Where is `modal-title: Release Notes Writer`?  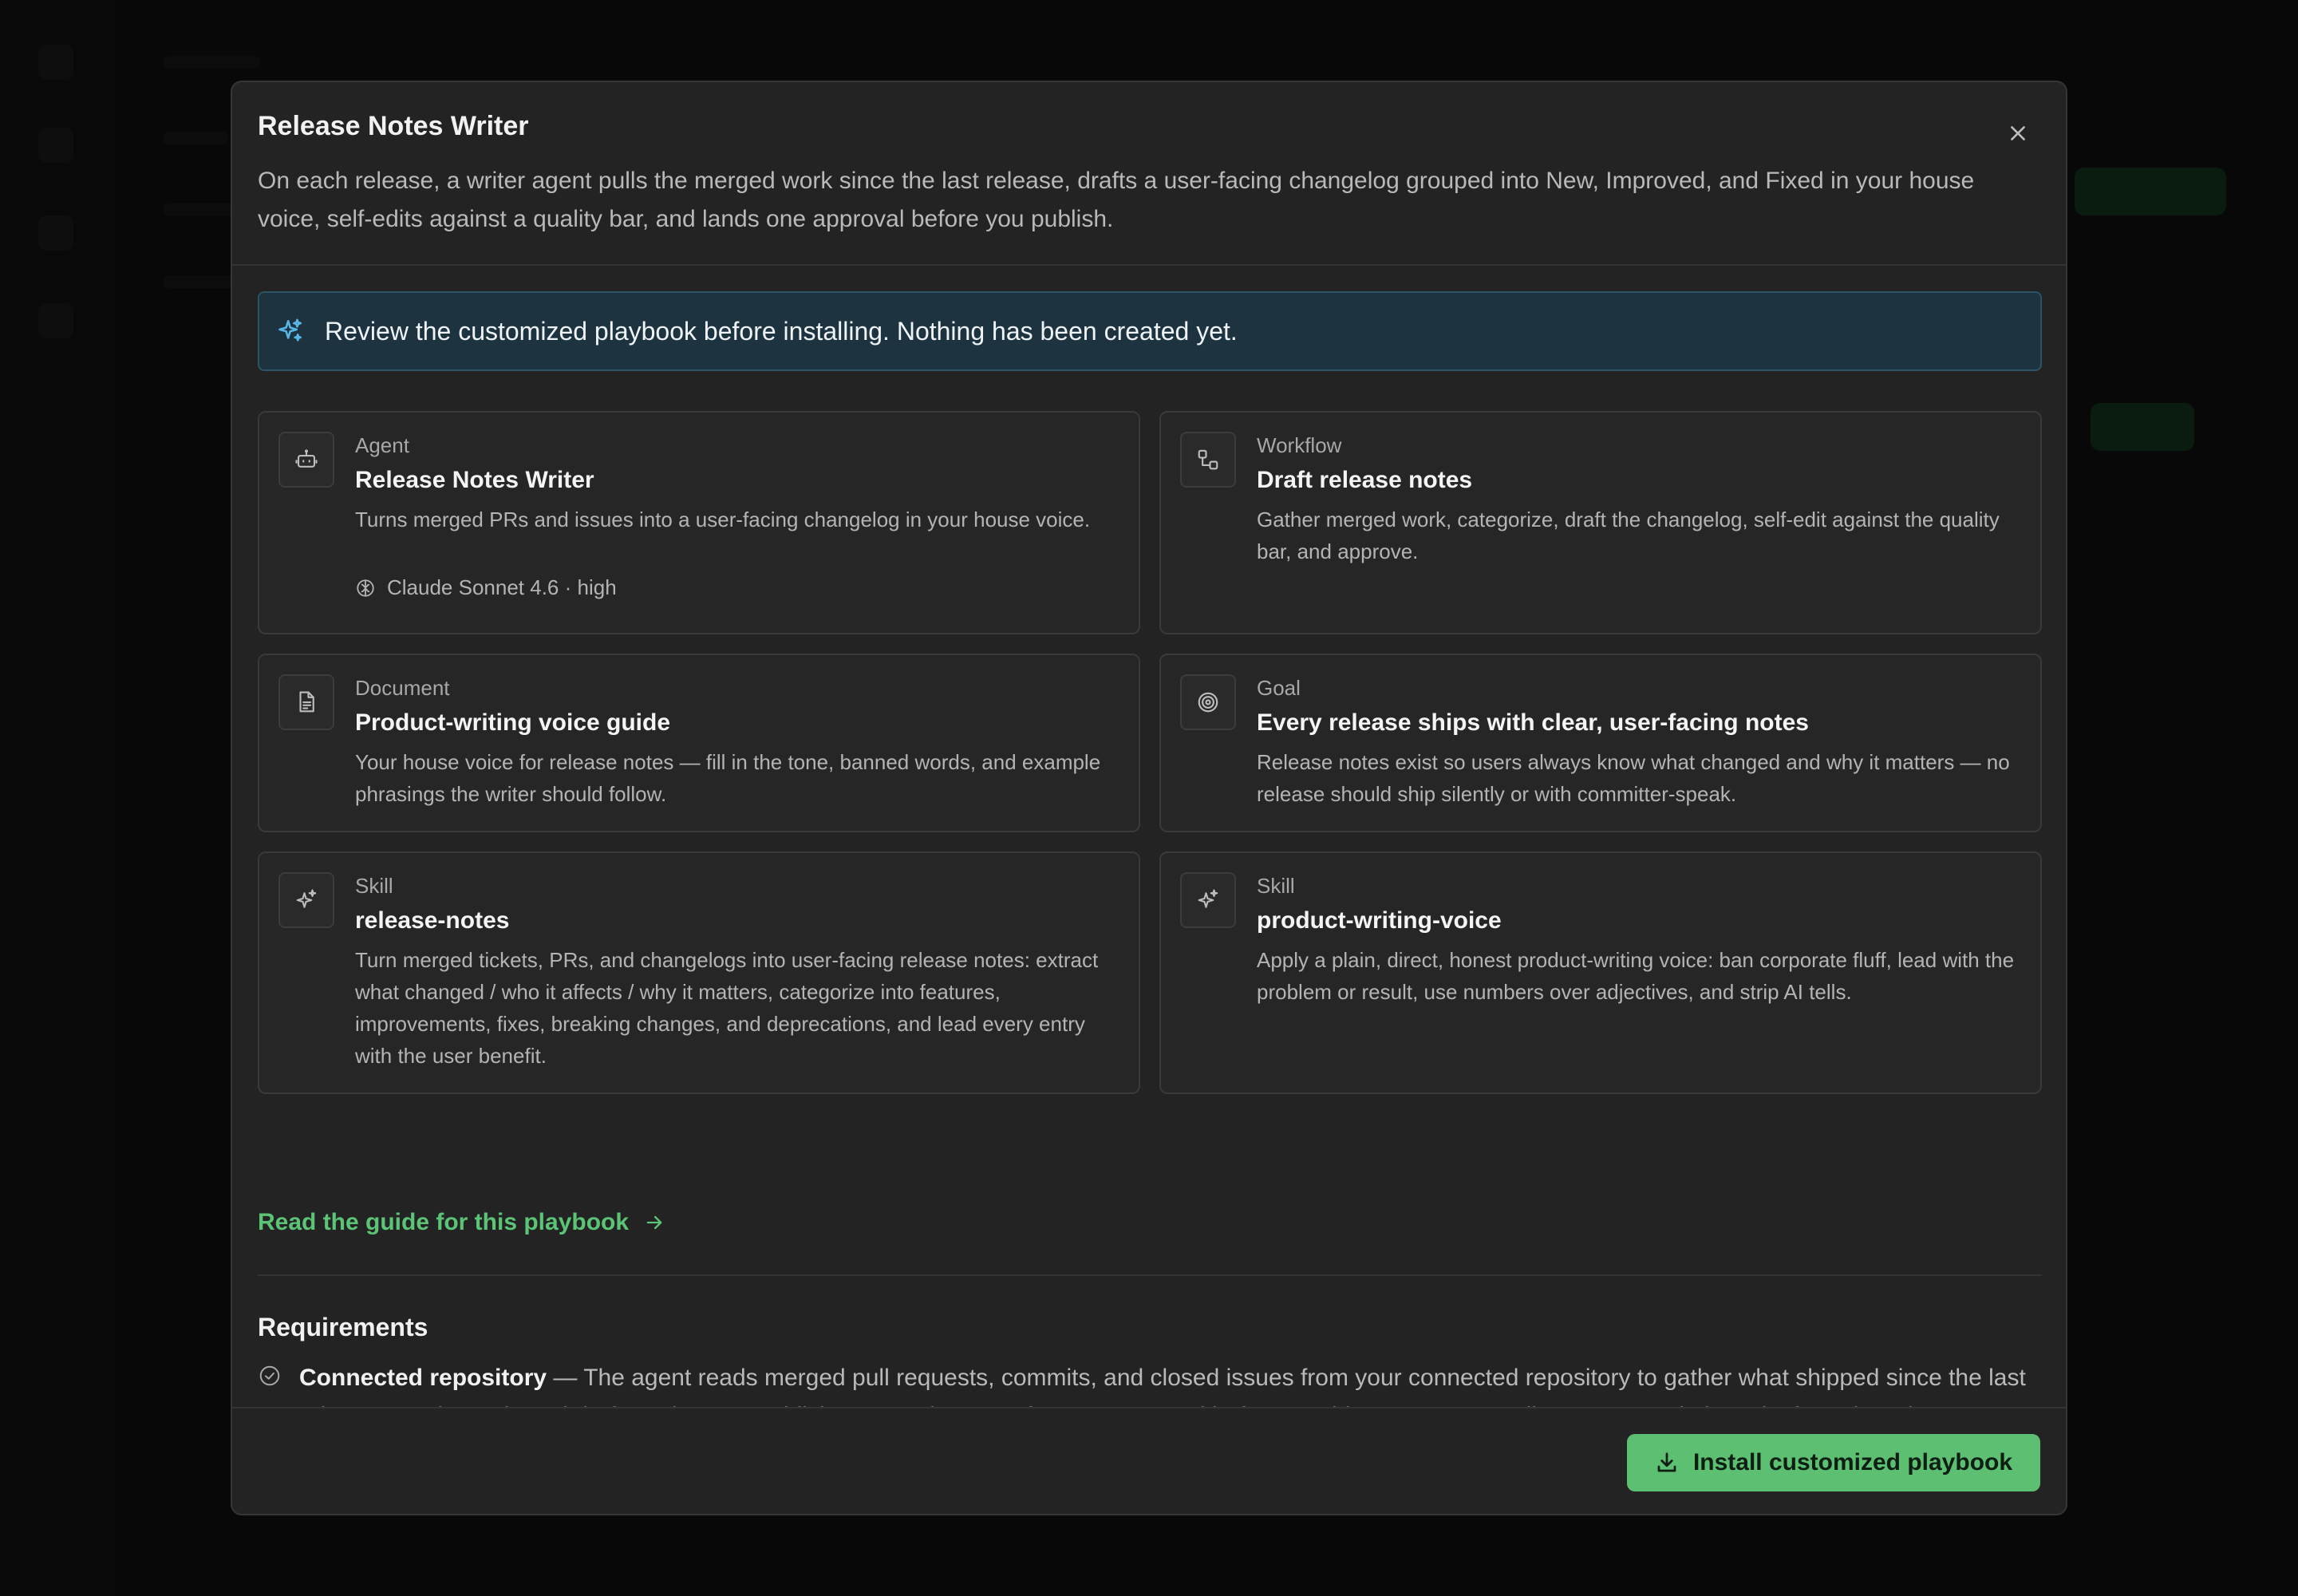
modal-title: Release Notes Writer is located at coordinates (394, 126).